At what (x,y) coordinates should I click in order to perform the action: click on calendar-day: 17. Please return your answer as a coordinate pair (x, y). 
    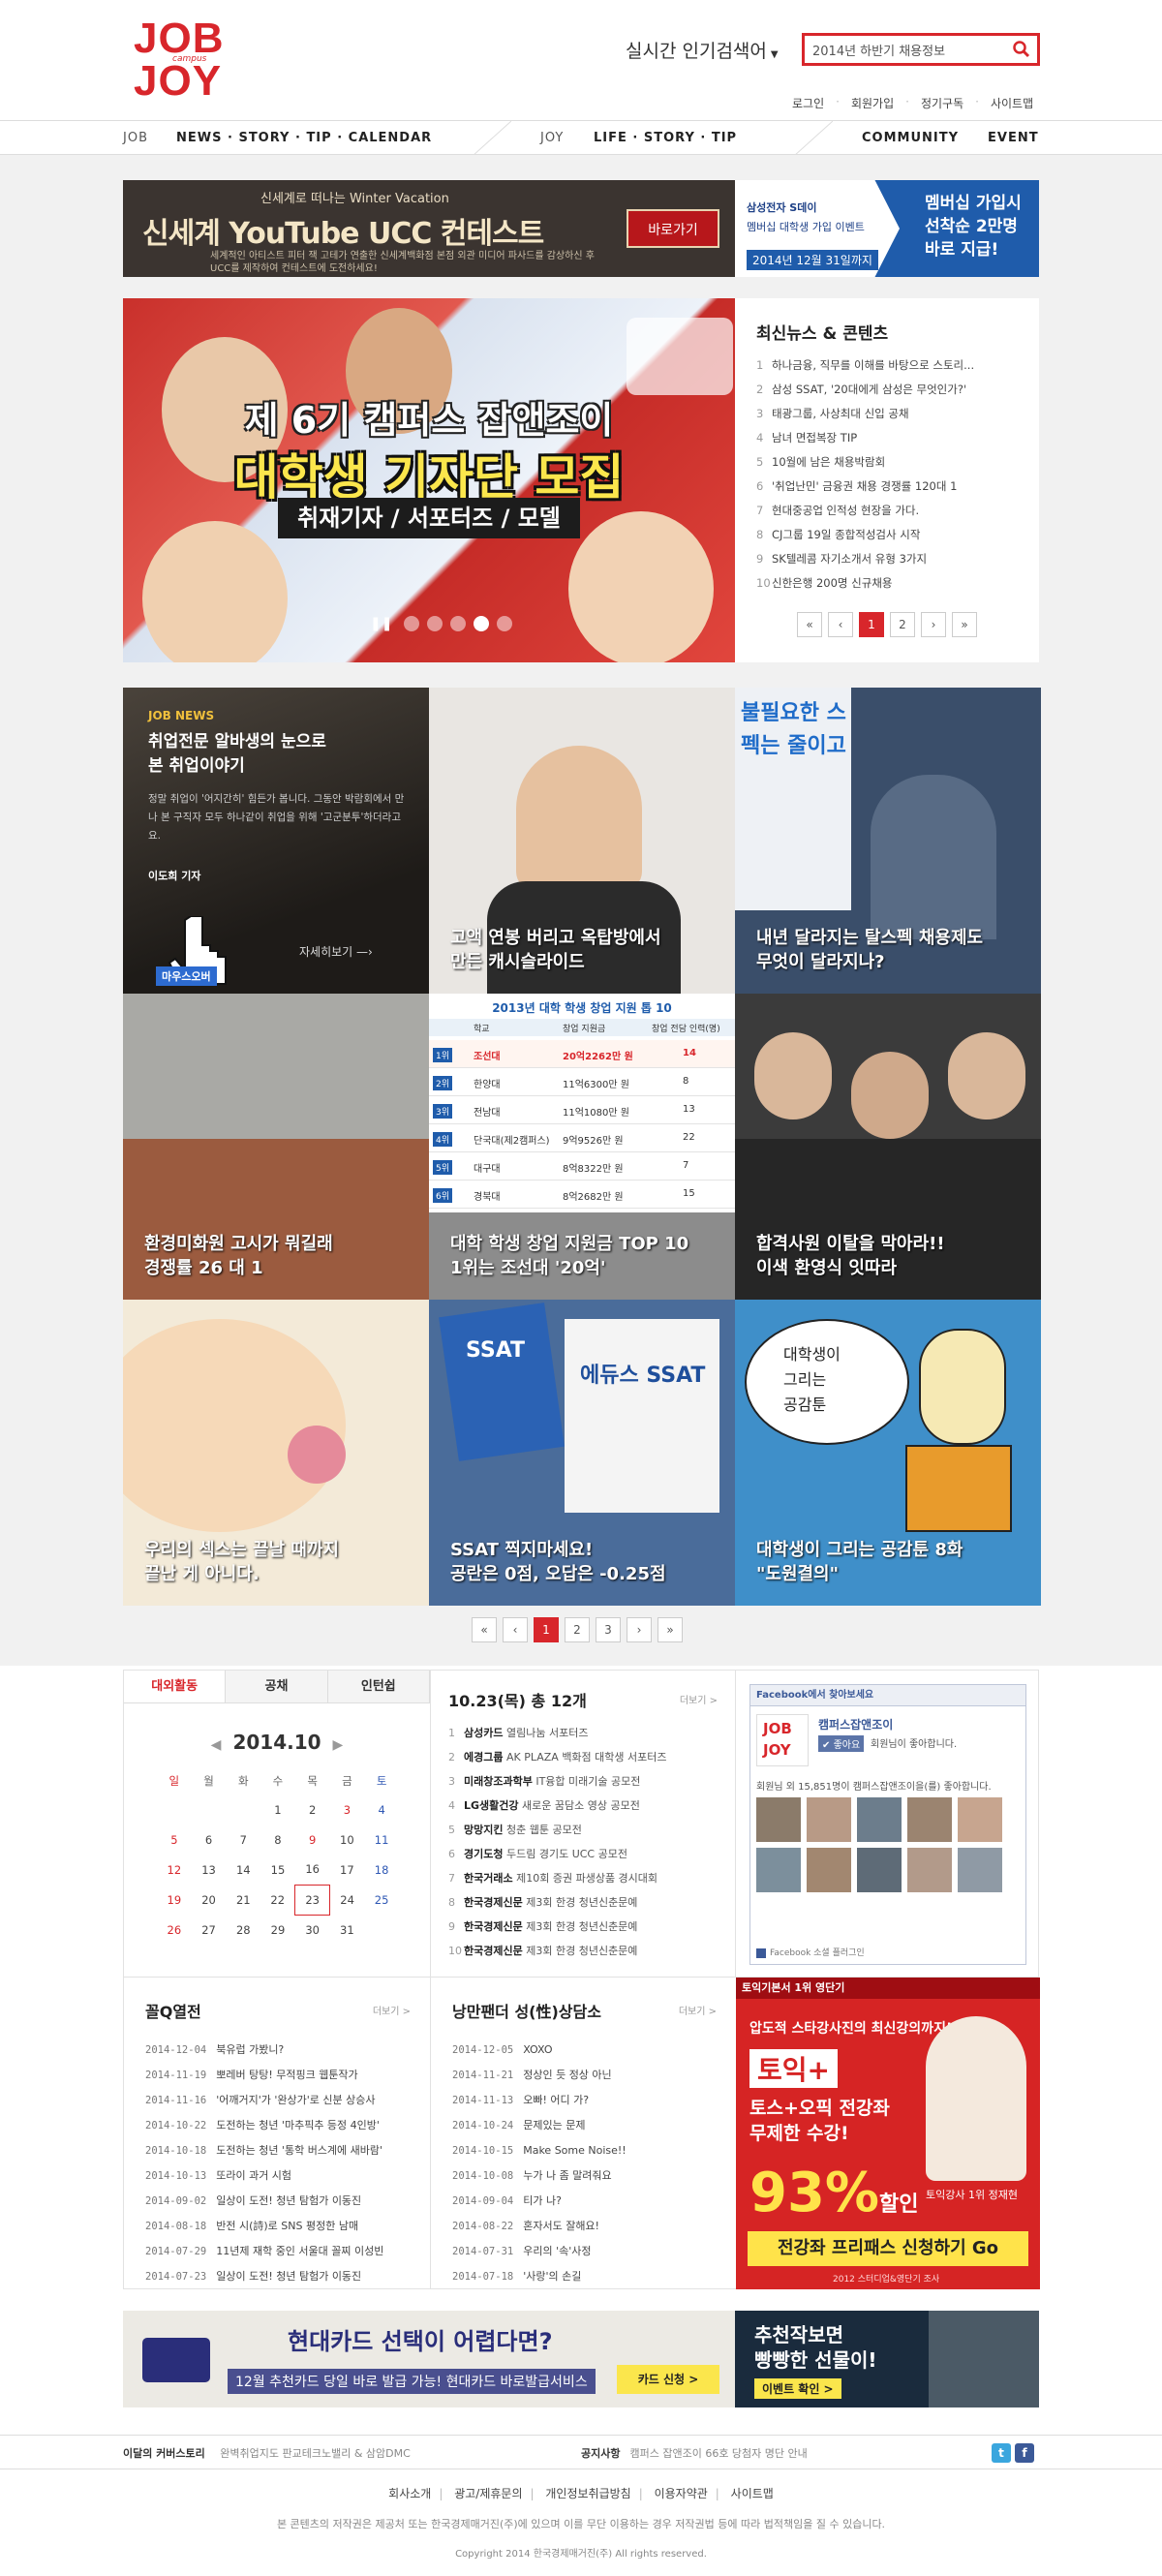
    Looking at the image, I should click on (348, 1870).